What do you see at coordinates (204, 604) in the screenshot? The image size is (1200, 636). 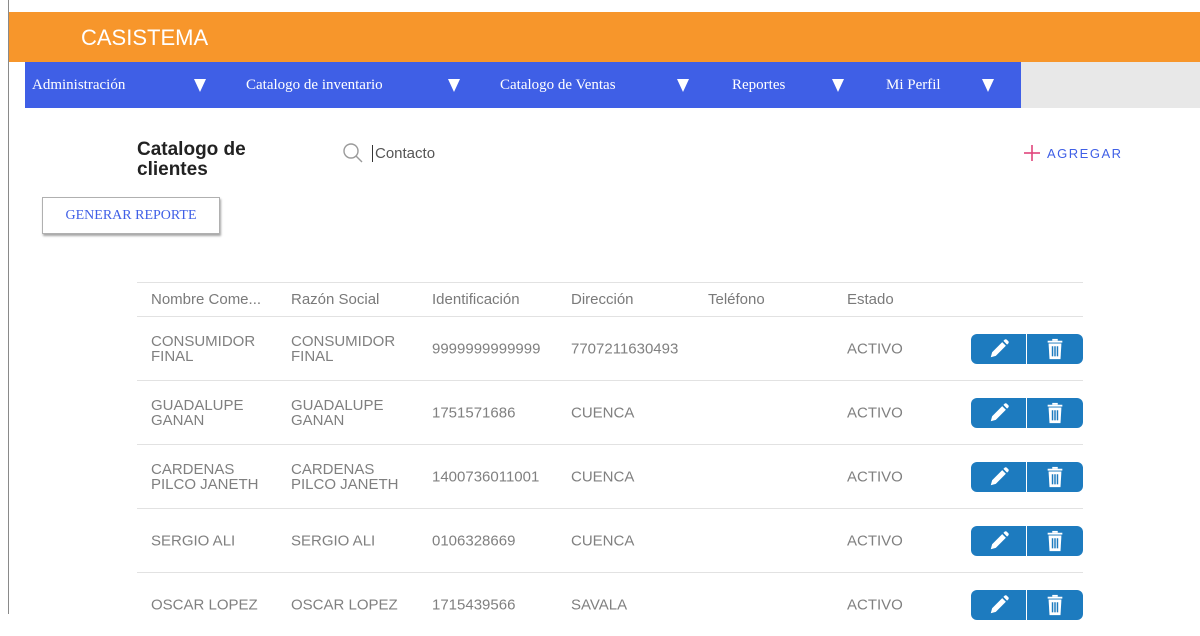 I see `cell-nombre: OSCAR LOPEZ` at bounding box center [204, 604].